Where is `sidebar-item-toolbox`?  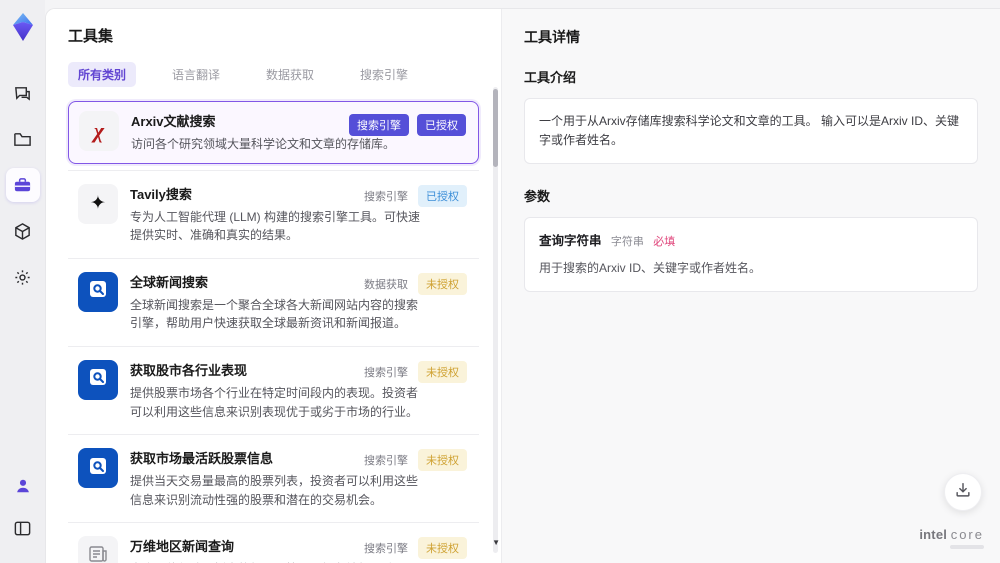
sidebar-item-toolbox is located at coordinates (22, 185).